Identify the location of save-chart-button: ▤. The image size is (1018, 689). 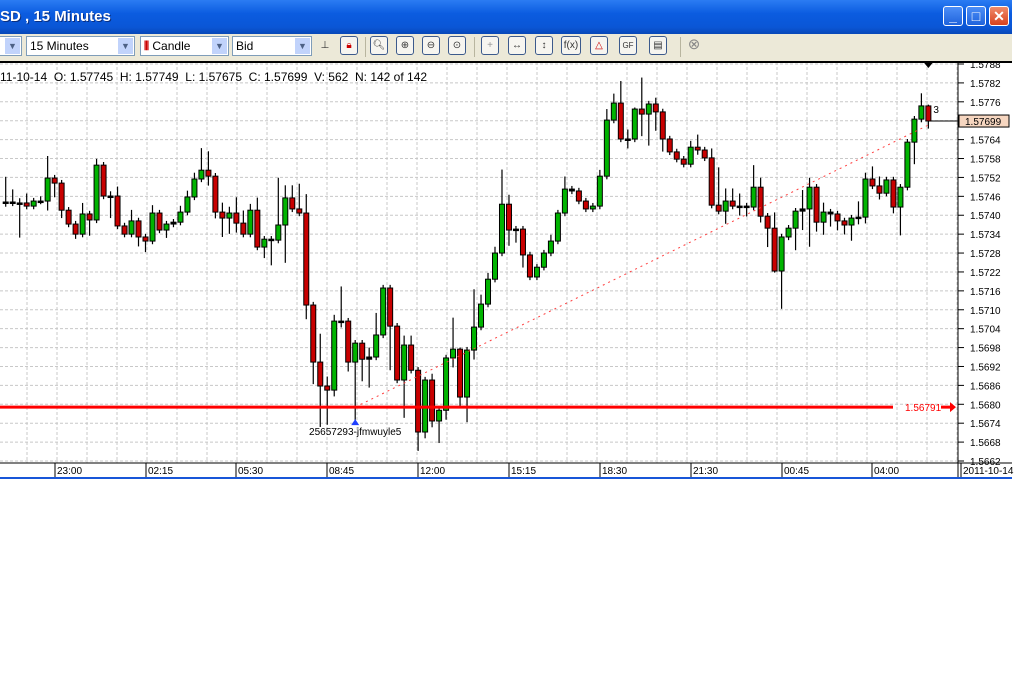
(658, 45).